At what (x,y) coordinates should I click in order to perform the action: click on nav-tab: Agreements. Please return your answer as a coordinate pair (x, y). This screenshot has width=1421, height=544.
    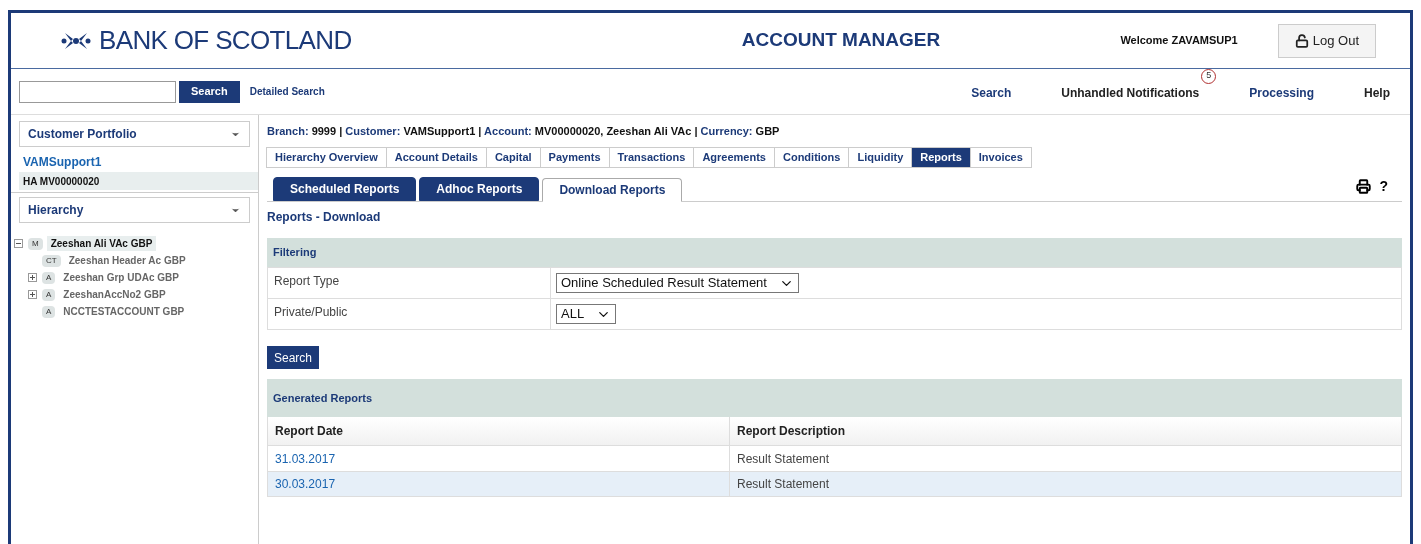
    Looking at the image, I should click on (734, 157).